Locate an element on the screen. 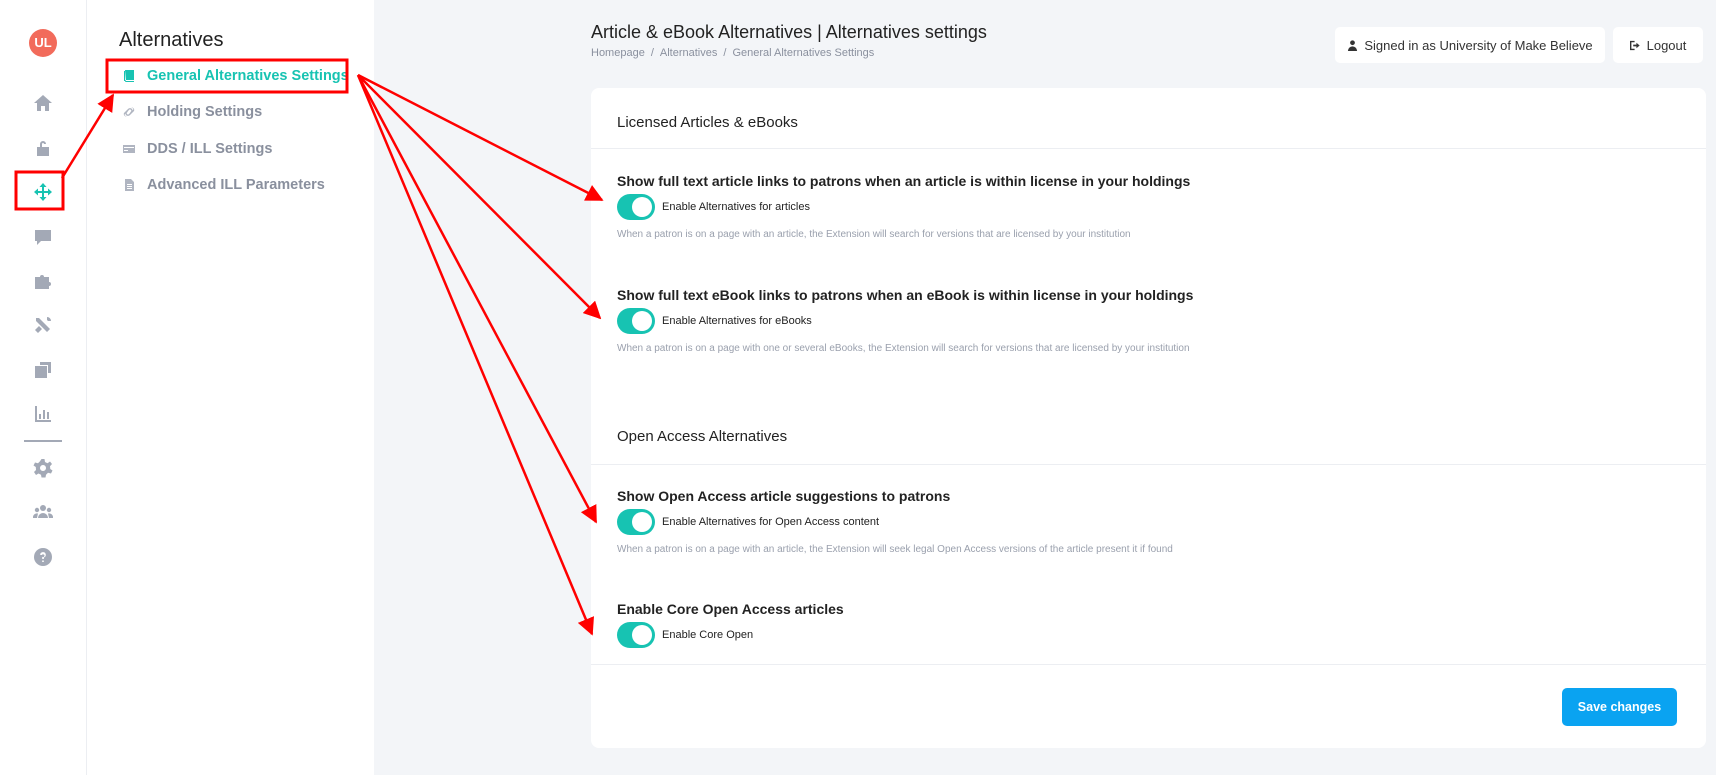 The height and width of the screenshot is (775, 1716). toggle-label: Enable Core Open is located at coordinates (708, 635).